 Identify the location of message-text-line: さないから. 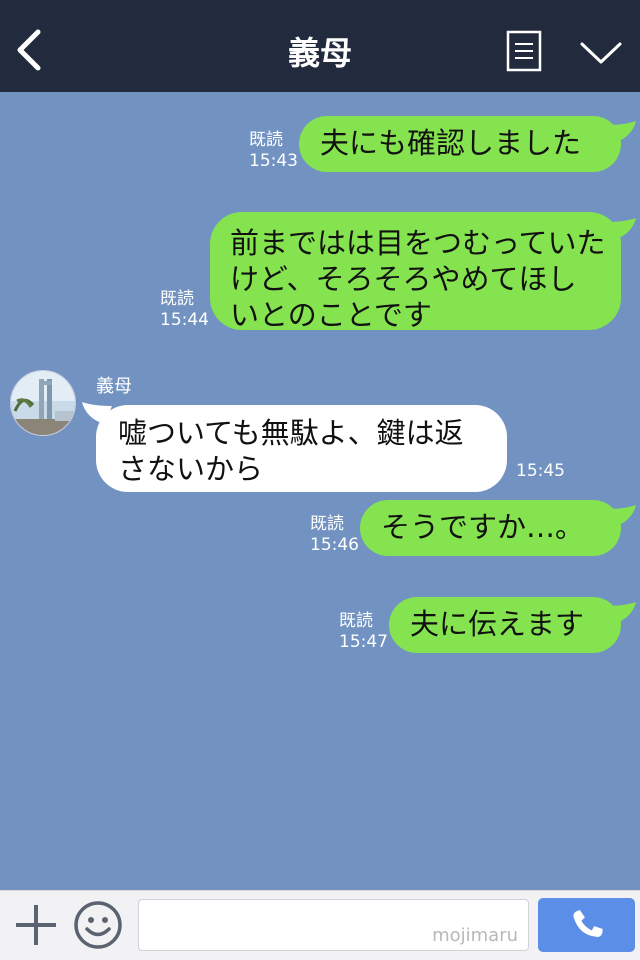
(191, 469).